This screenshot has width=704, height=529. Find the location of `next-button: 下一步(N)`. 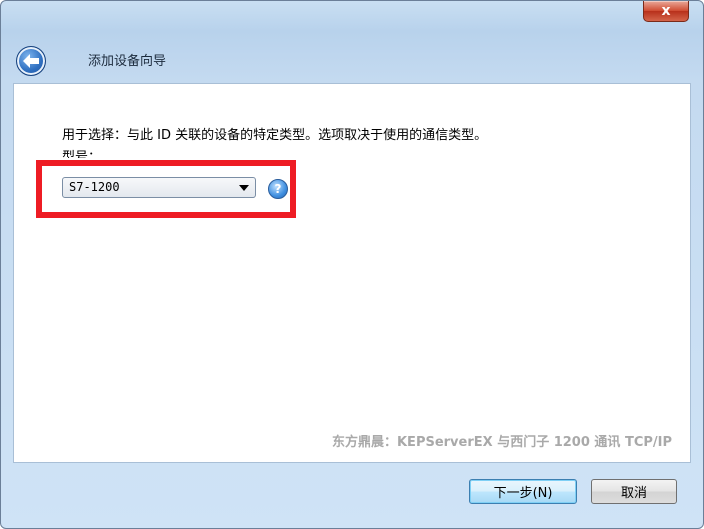

next-button: 下一步(N) is located at coordinates (523, 491).